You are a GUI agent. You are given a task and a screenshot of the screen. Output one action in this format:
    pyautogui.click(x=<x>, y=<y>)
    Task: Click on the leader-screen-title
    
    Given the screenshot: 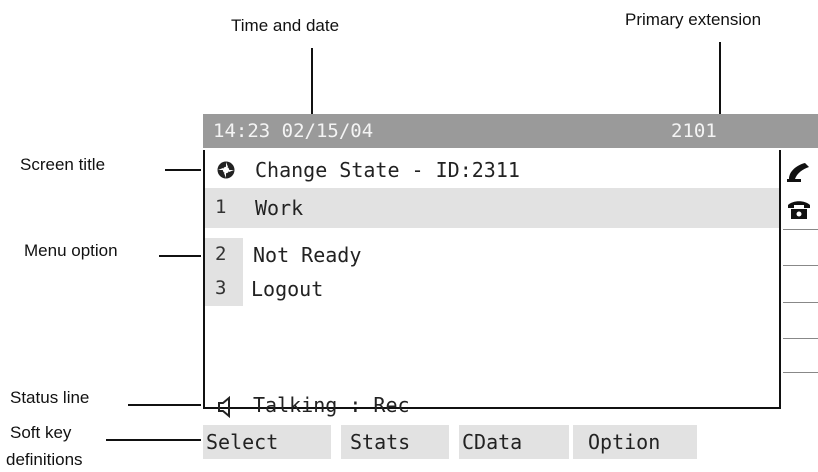 What is the action you would take?
    pyautogui.click(x=183, y=170)
    